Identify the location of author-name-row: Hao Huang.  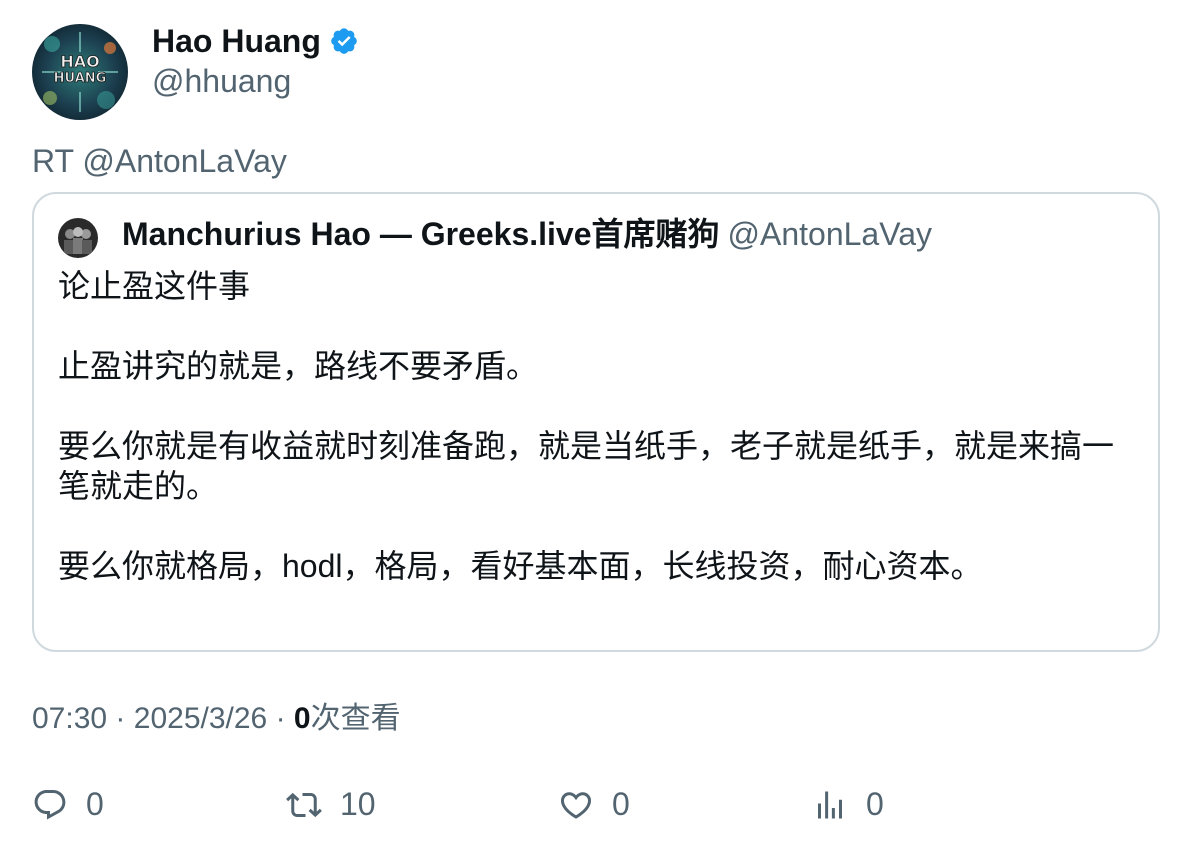
(255, 41).